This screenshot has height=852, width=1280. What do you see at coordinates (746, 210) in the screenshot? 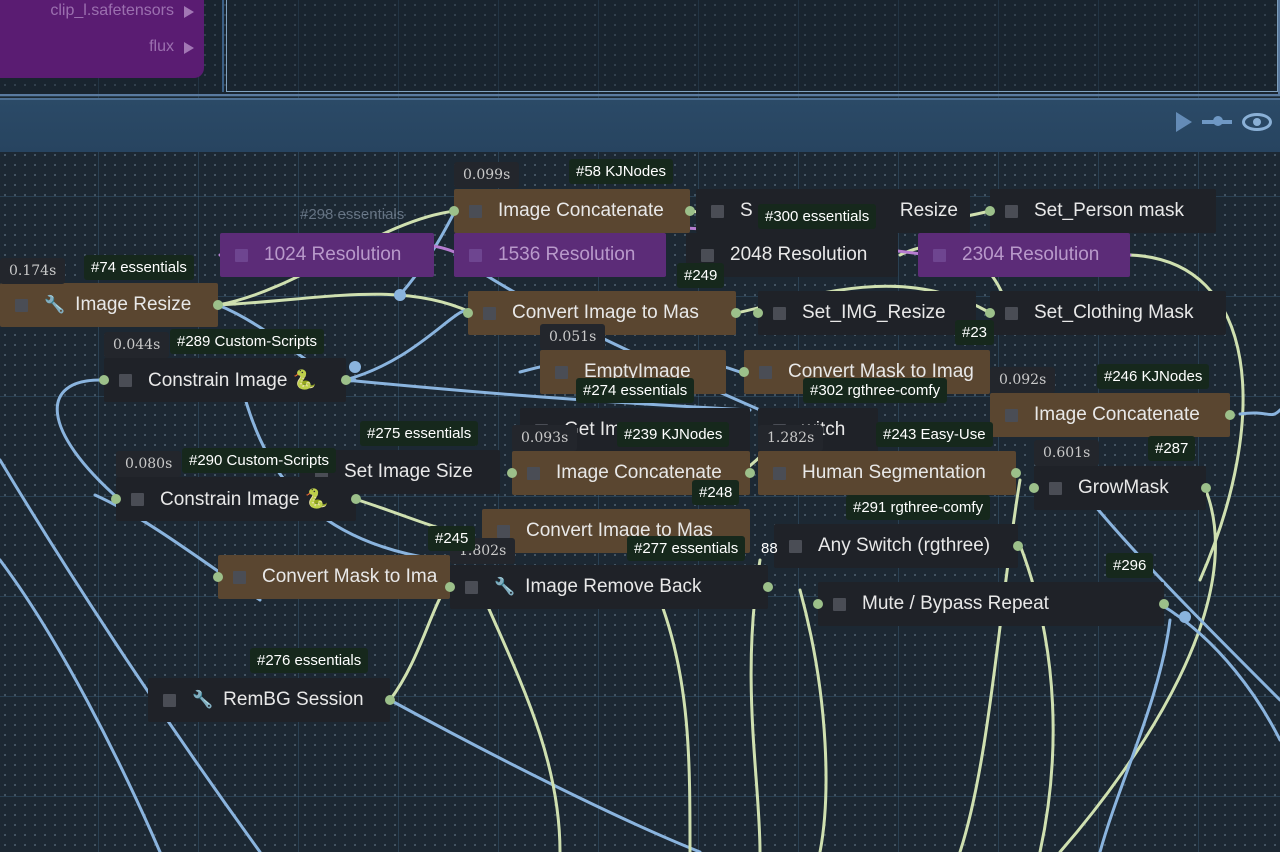
I see `node-title: S` at bounding box center [746, 210].